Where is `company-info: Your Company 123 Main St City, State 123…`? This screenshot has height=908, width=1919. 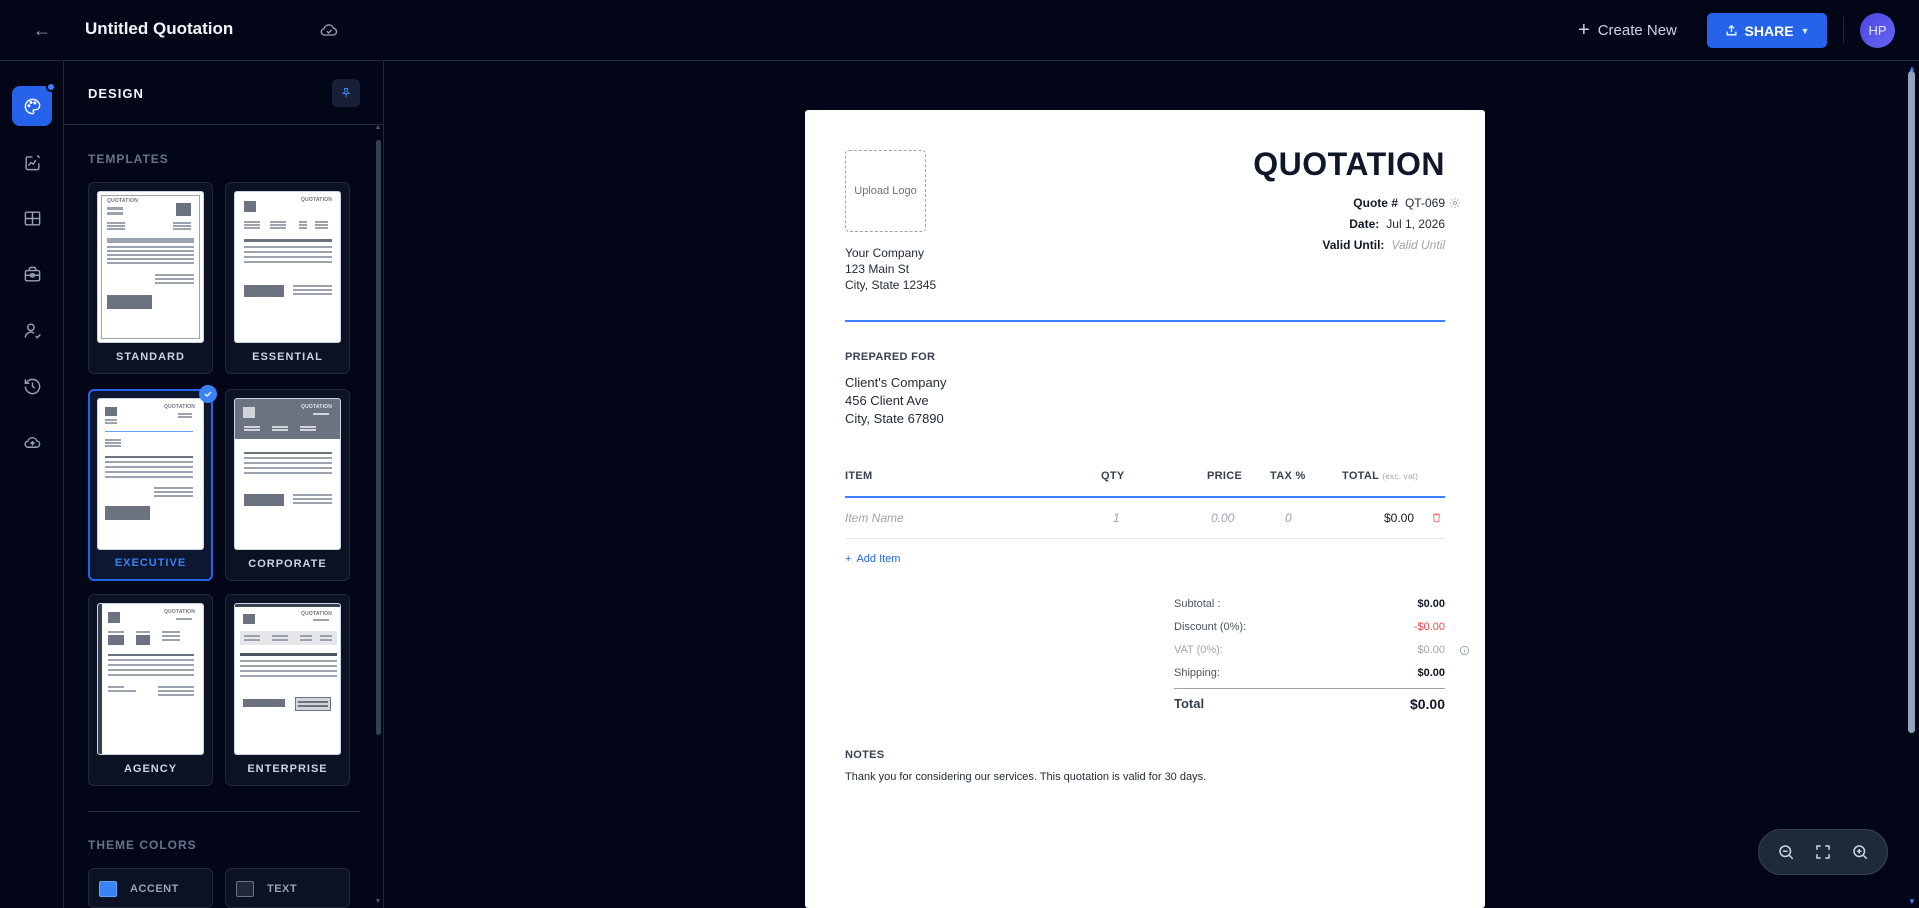 company-info: Your Company 123 Main St City, State 123… is located at coordinates (890, 269).